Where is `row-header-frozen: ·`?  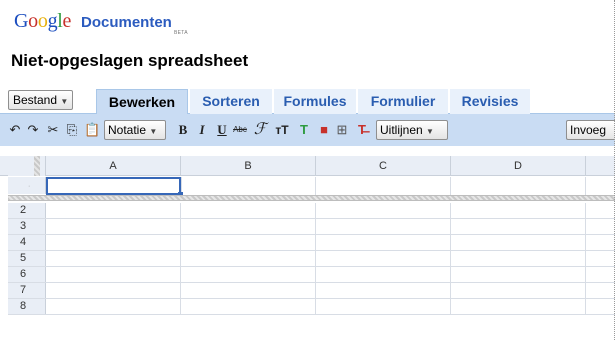 row-header-frozen: · is located at coordinates (27, 185).